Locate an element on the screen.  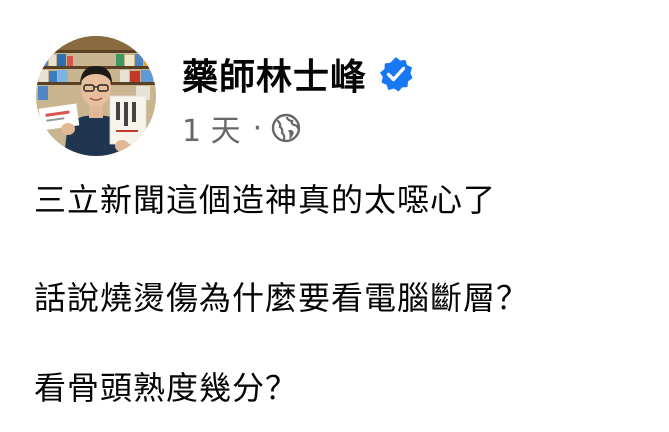
globe-icon is located at coordinates (286, 128).